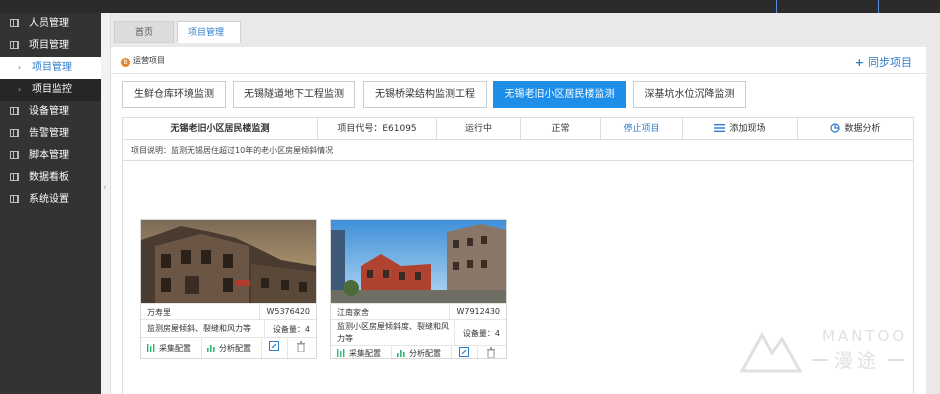 The image size is (940, 394). I want to click on caret-right-icon: ›, so click(20, 67).